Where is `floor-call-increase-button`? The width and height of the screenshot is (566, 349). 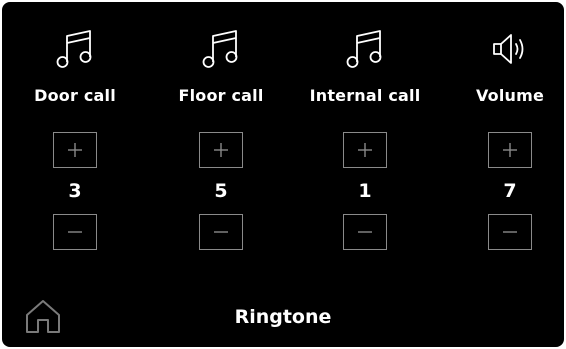 floor-call-increase-button is located at coordinates (221, 150).